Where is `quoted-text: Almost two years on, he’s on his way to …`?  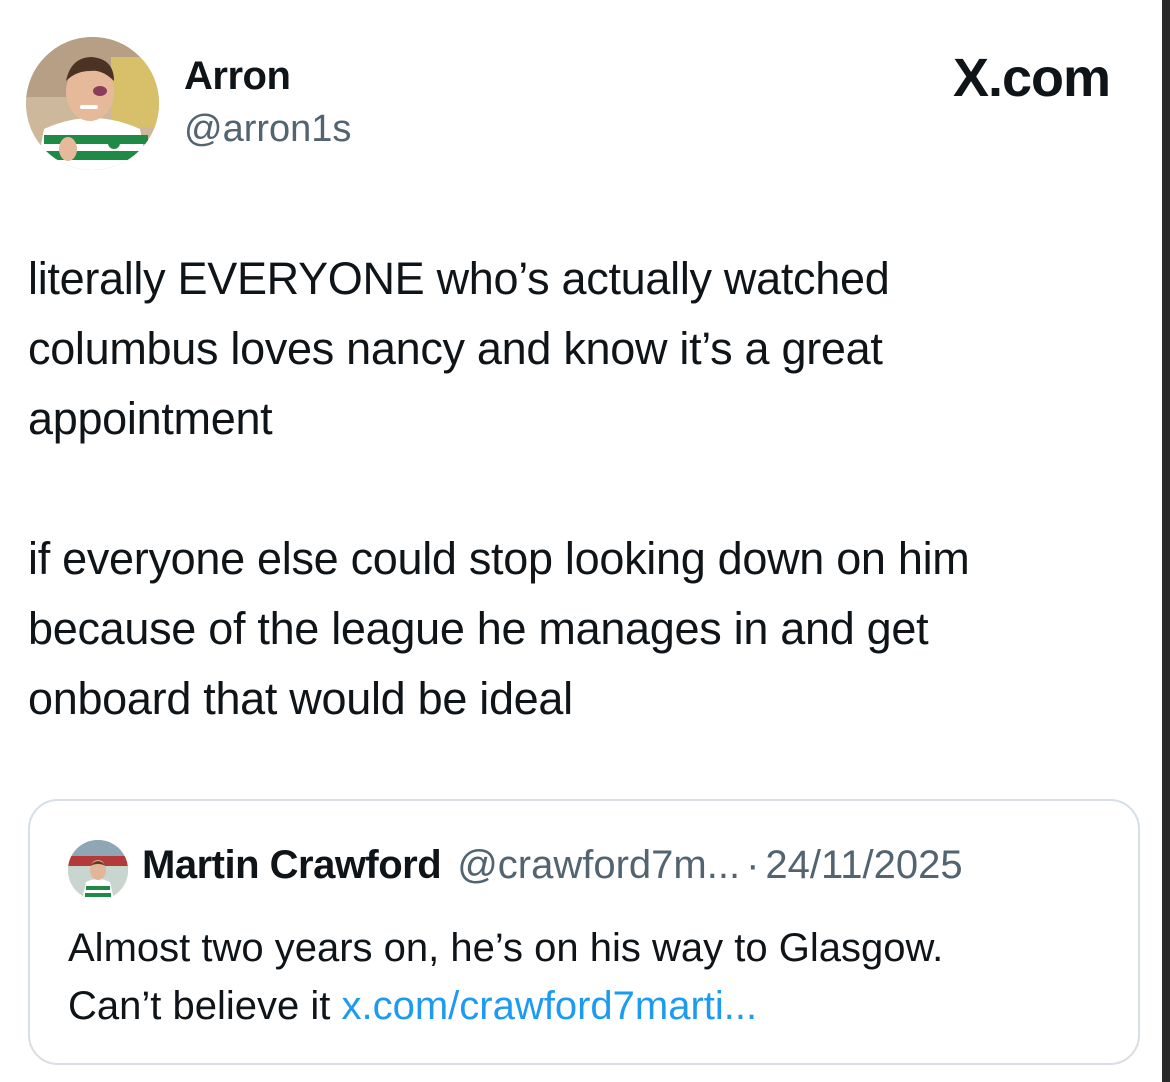
quoted-text: Almost two years on, he’s on his way to … is located at coordinates (593, 977).